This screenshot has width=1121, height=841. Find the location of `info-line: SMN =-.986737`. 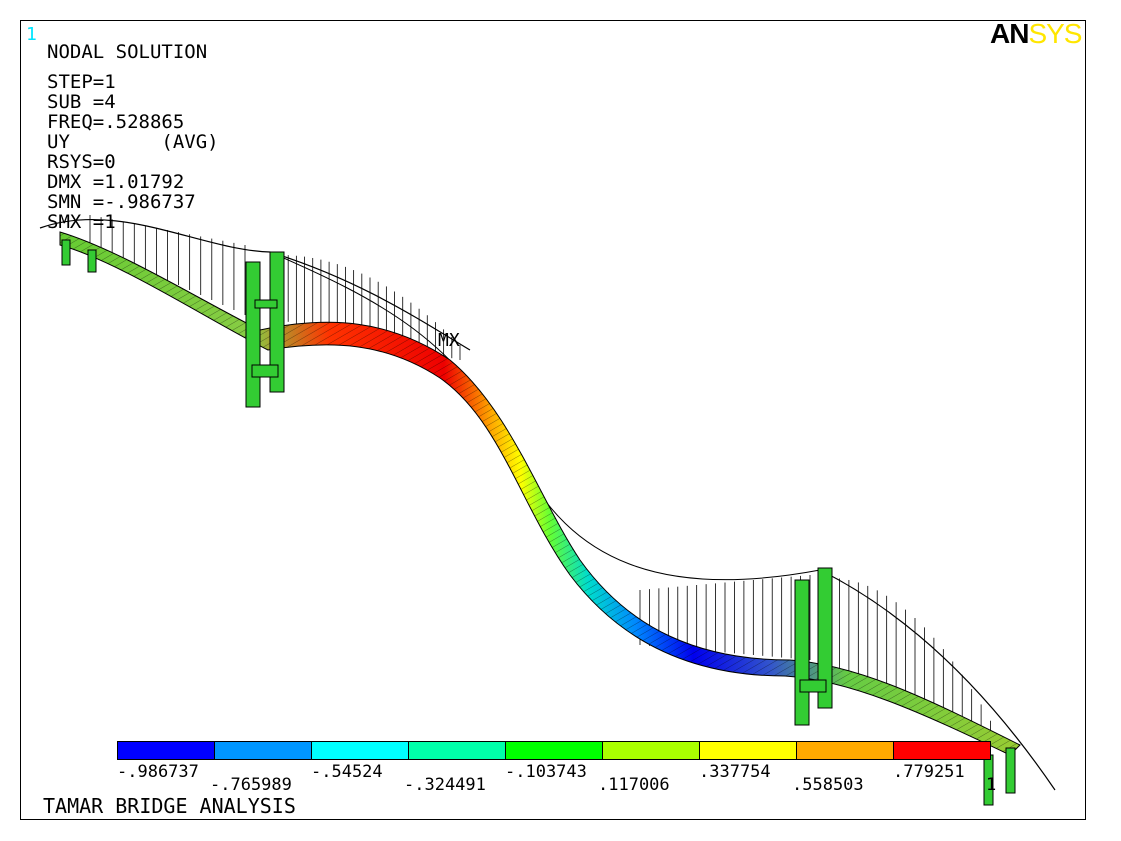

info-line: SMN =-.986737 is located at coordinates (121, 202).